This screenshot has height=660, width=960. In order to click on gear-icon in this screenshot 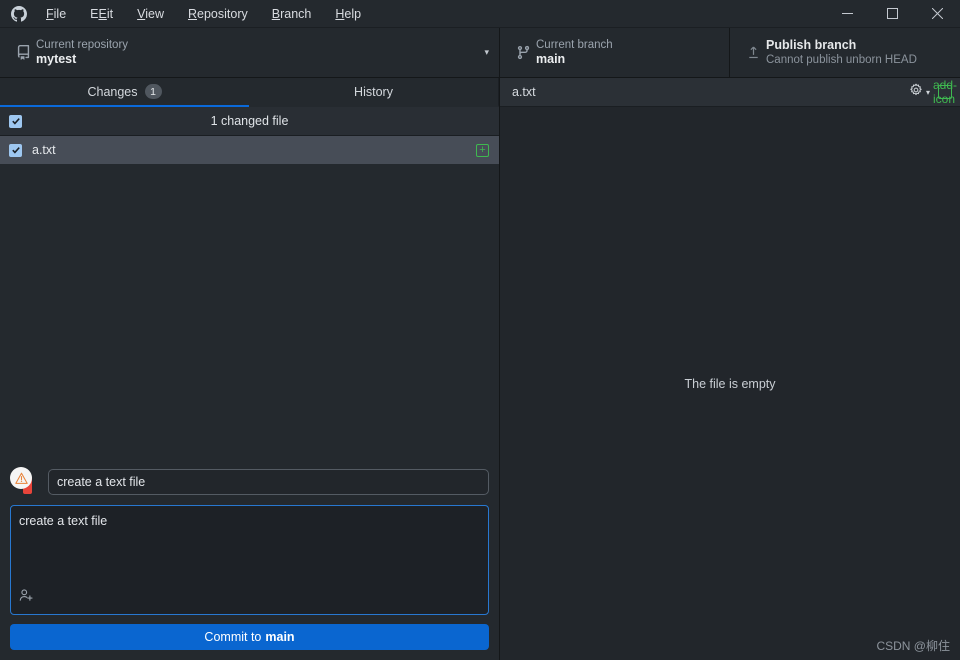, I will do `click(916, 92)`.